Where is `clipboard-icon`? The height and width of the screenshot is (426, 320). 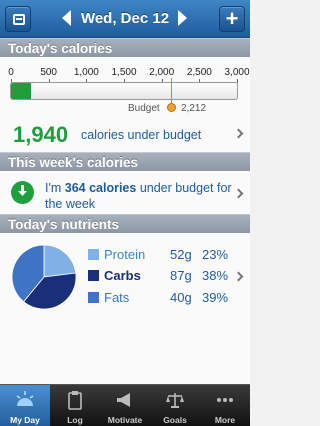
clipboard-icon is located at coordinates (75, 400).